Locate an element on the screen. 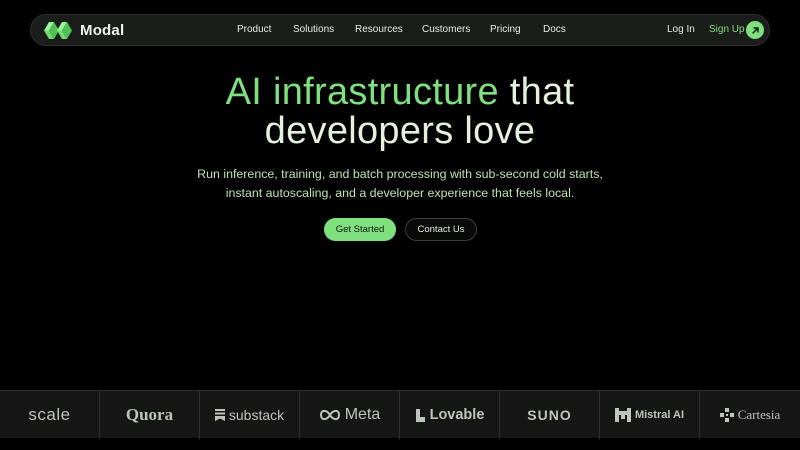 This screenshot has width=800, height=450. arrow-up-right-icon is located at coordinates (755, 30).